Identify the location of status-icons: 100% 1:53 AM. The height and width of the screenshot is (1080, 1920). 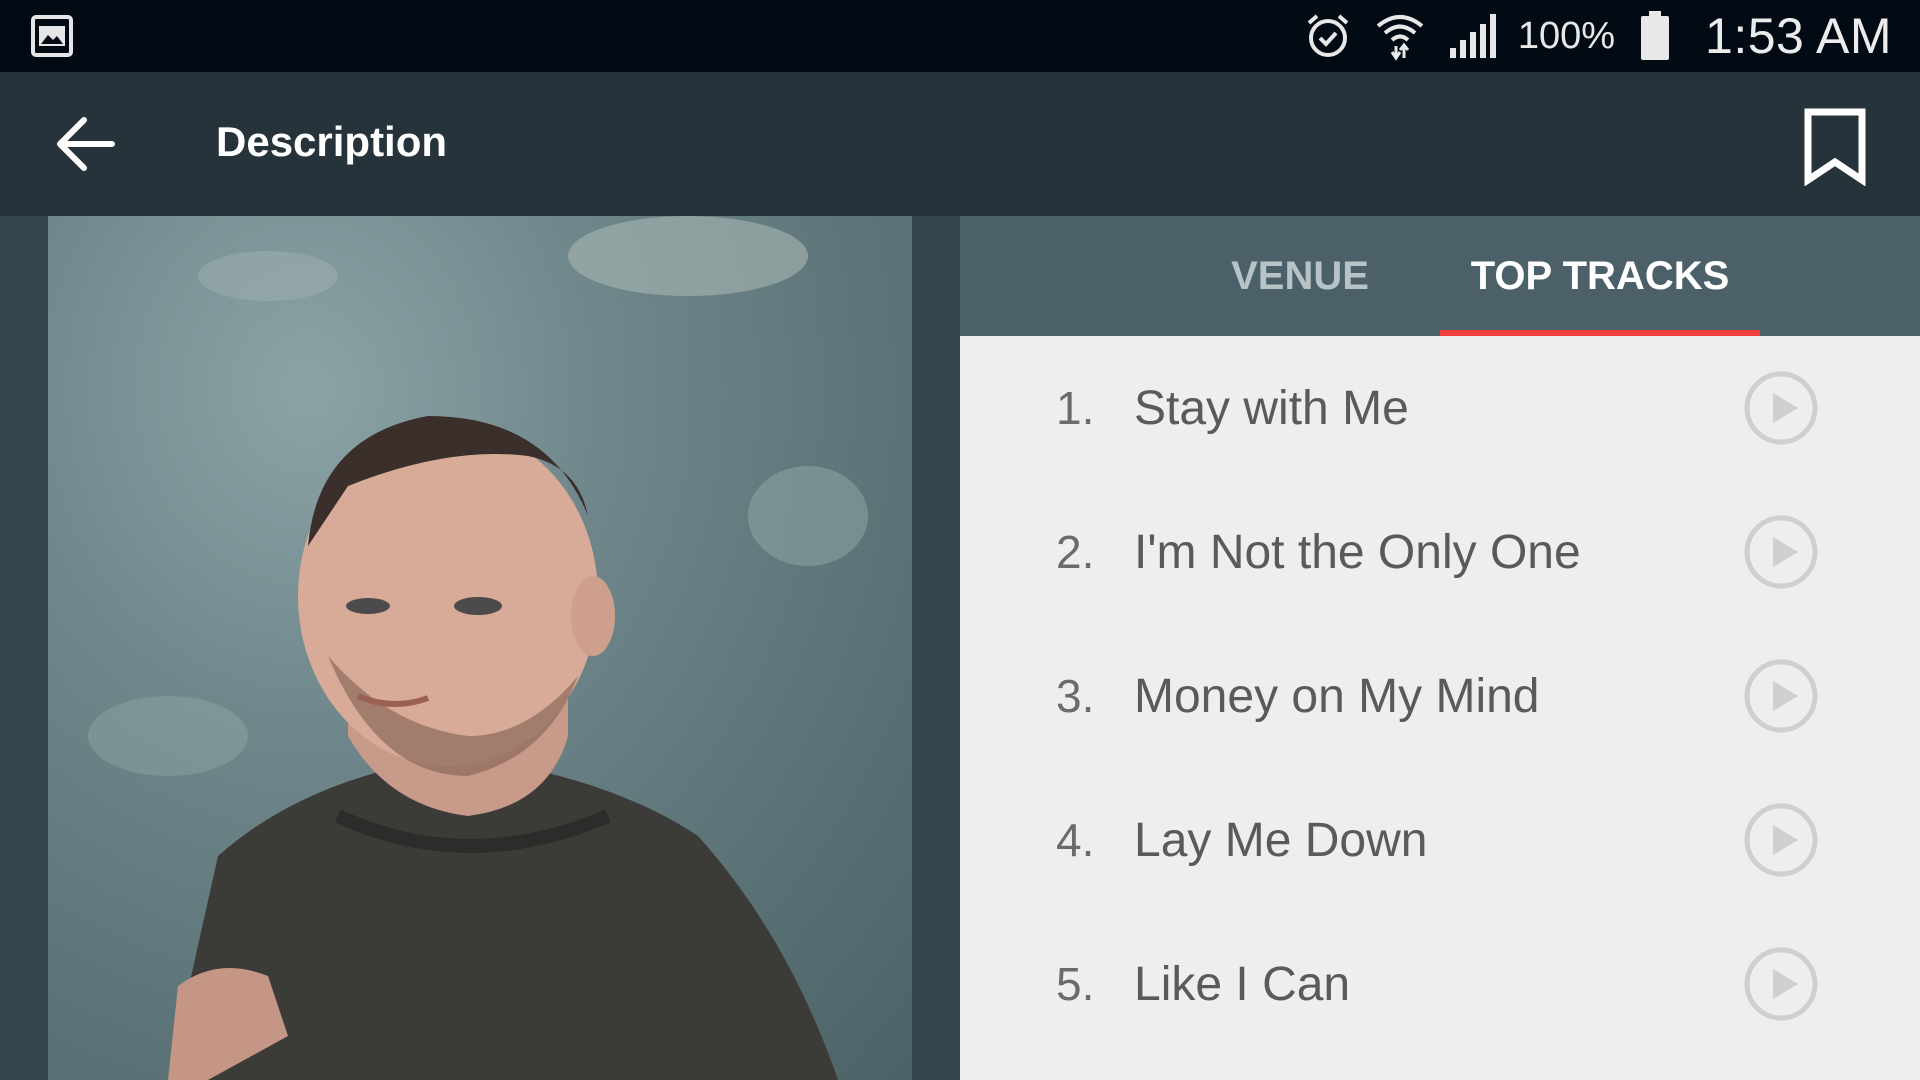
(1597, 36).